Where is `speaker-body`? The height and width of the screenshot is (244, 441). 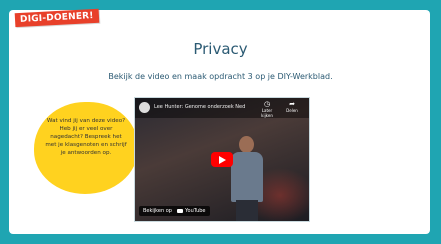 speaker-body is located at coordinates (247, 177).